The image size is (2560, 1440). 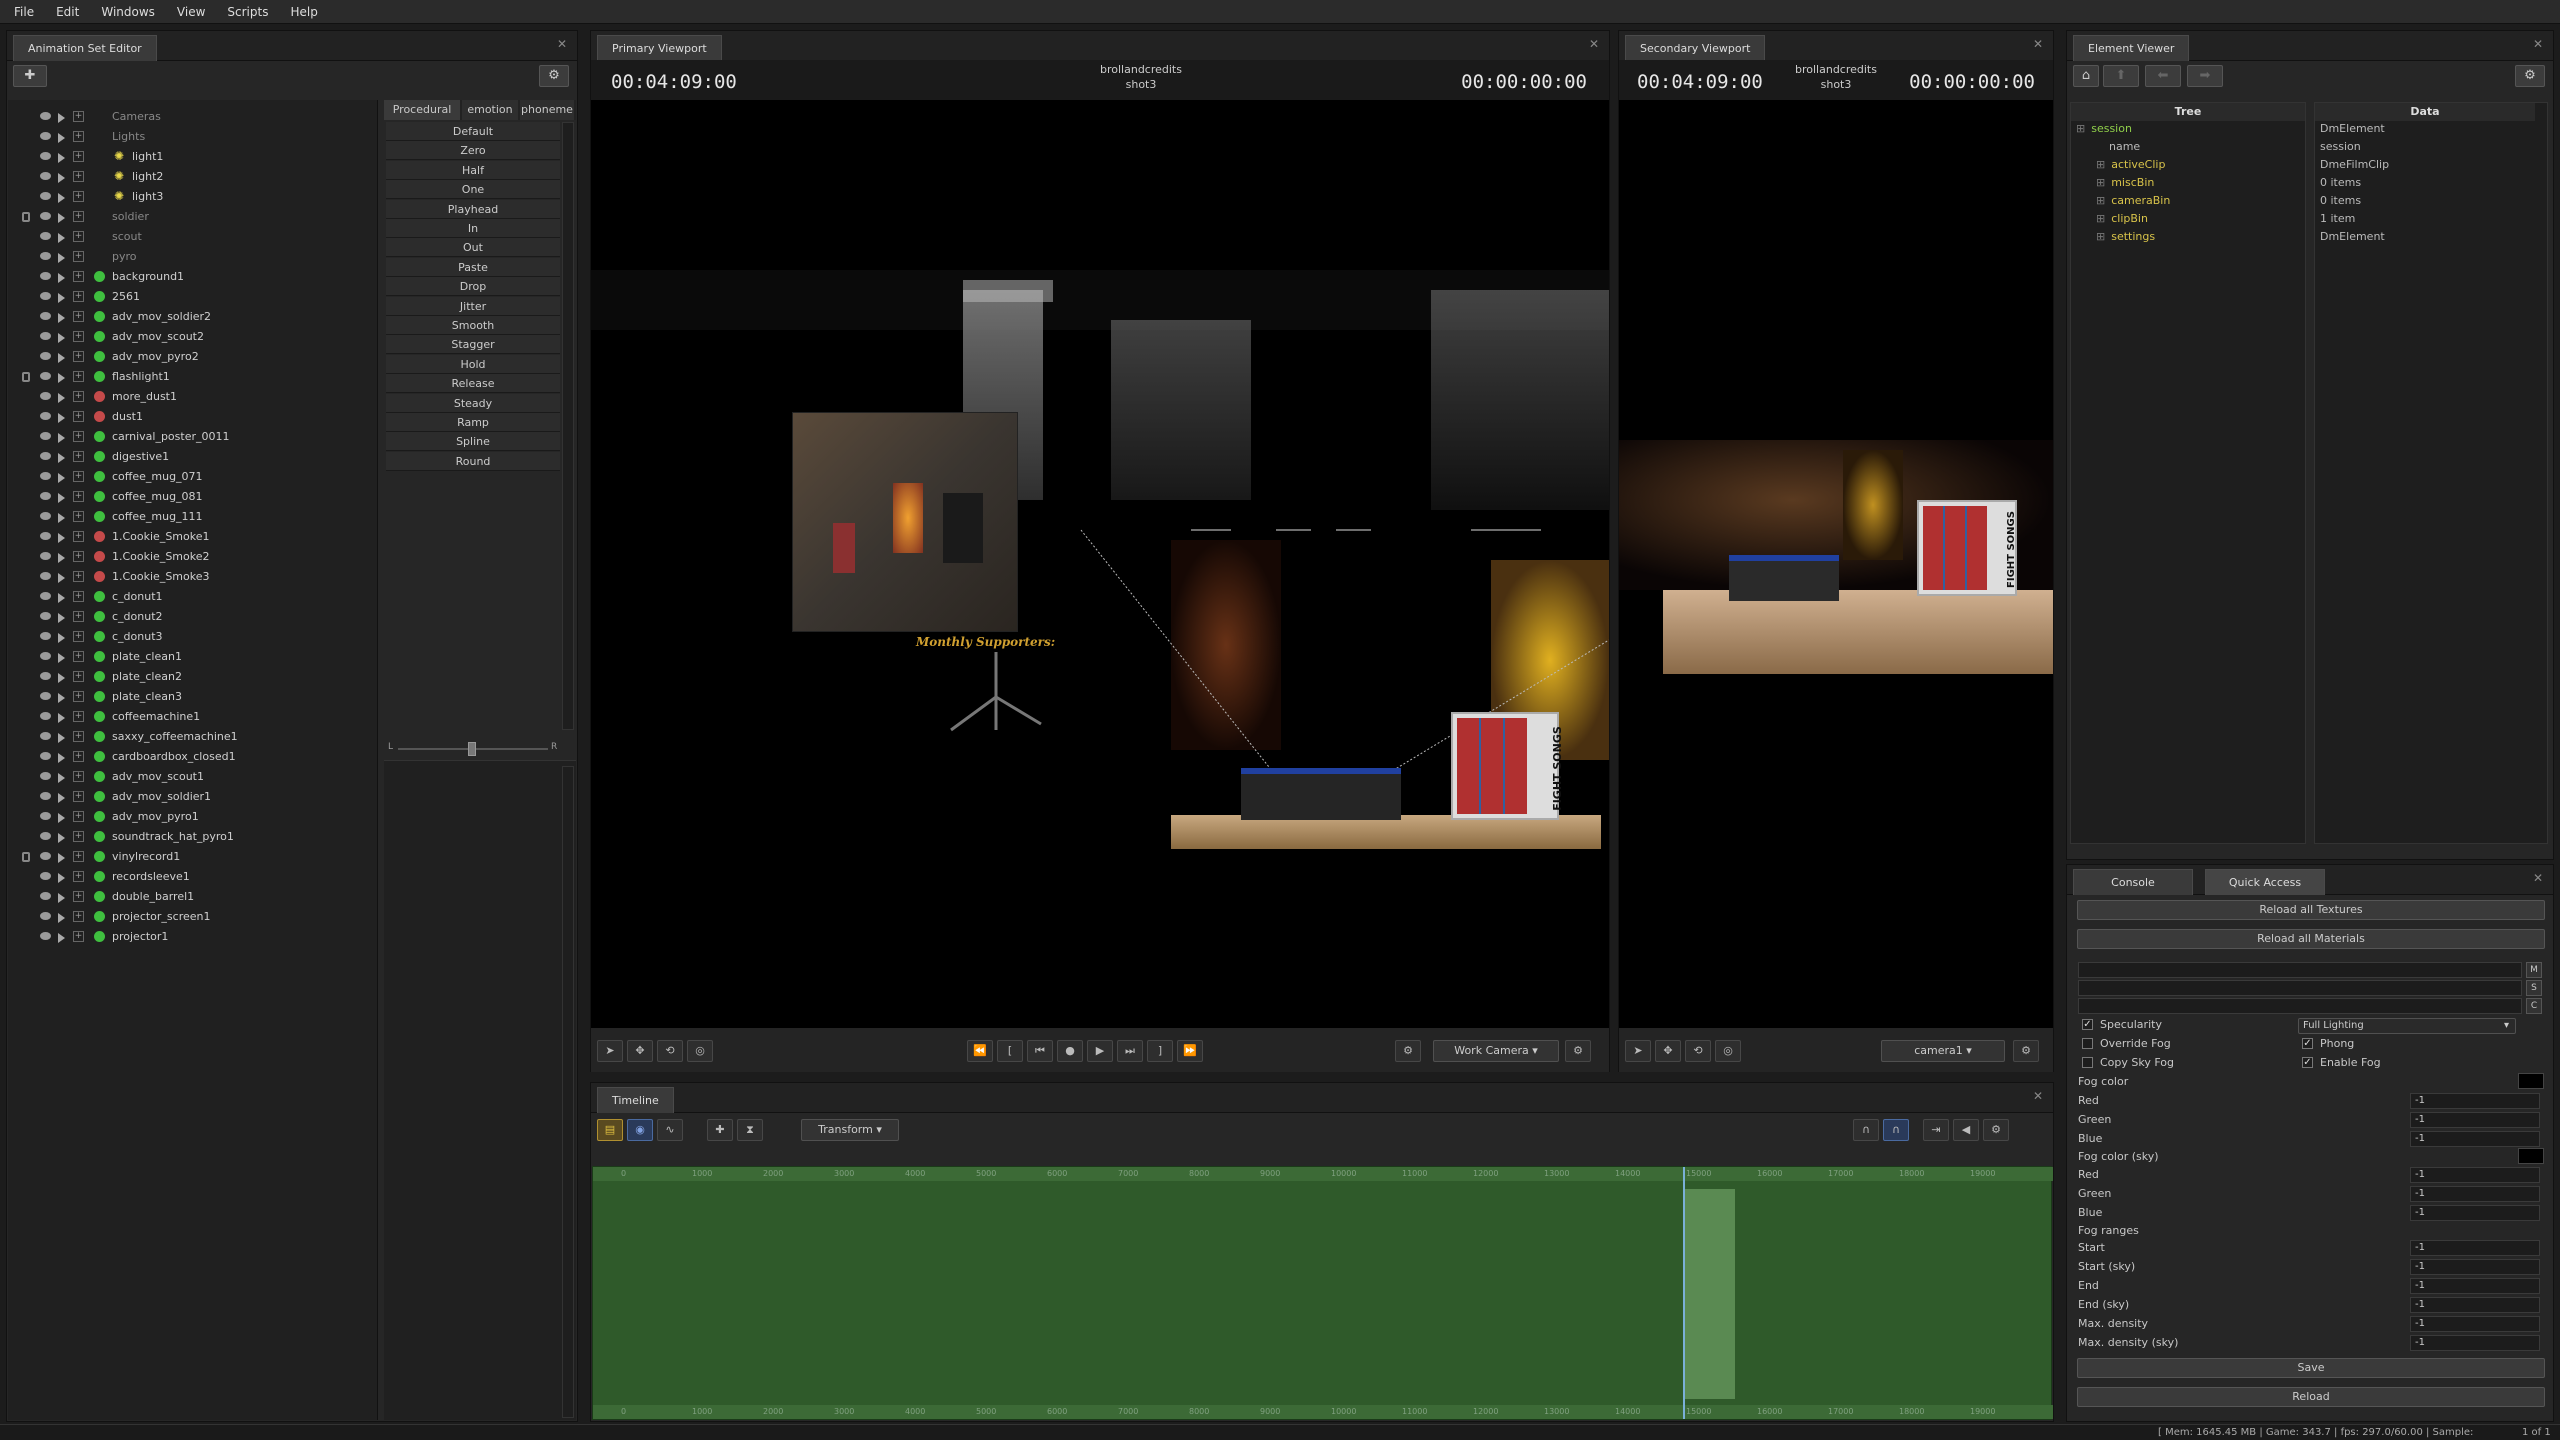 I want to click on anim-set-row: + more_dust1, so click(x=192, y=398).